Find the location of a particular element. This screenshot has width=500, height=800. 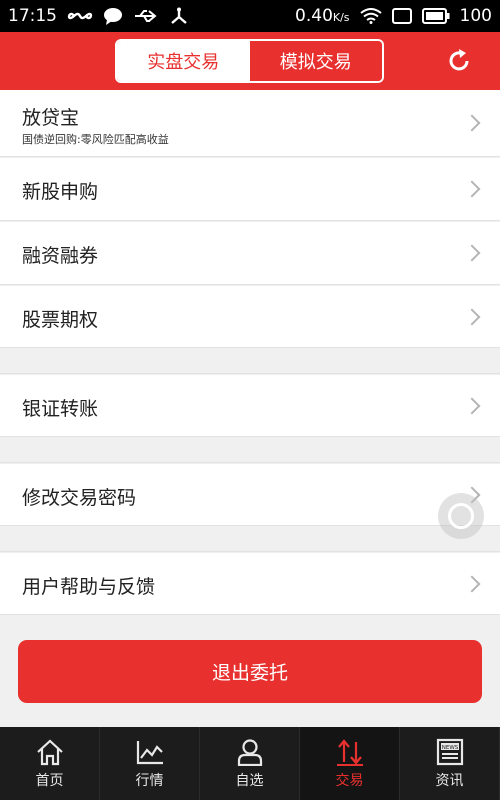

user-icon is located at coordinates (250, 752).